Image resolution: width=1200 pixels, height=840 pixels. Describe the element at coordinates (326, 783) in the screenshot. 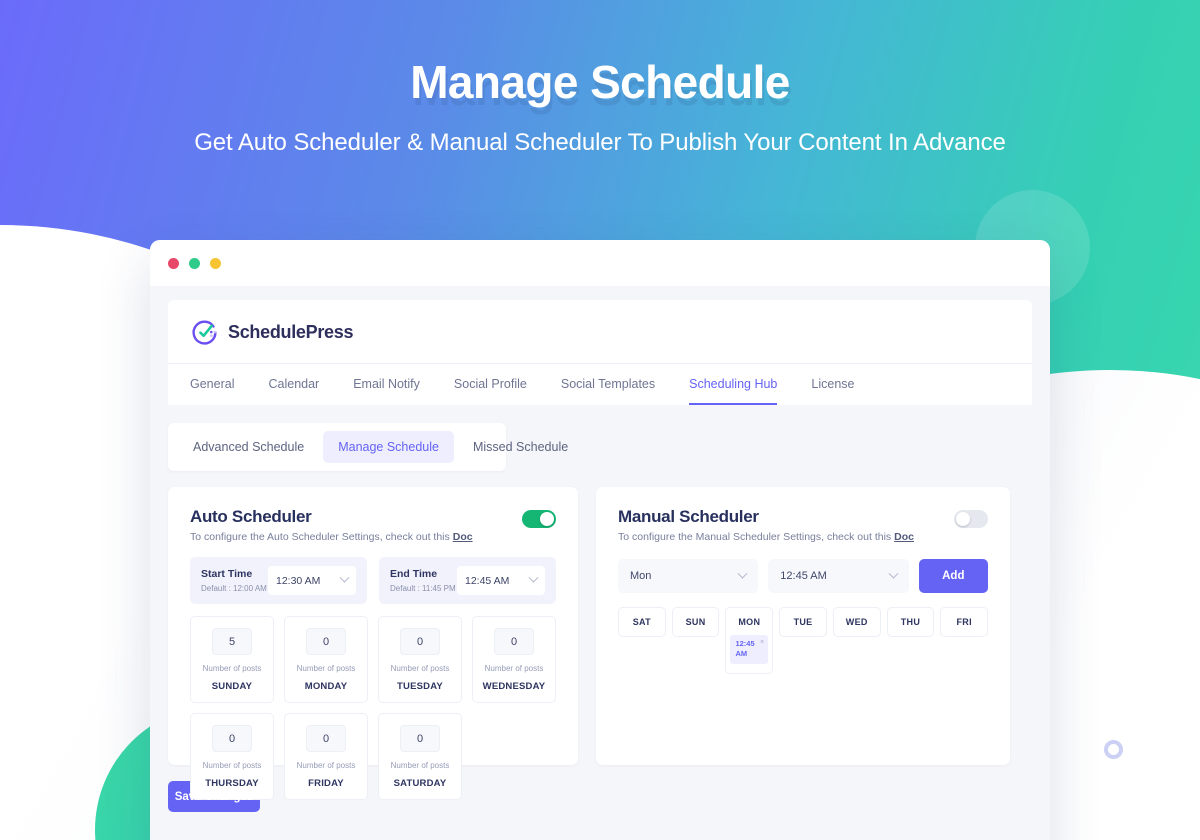

I see `day-name-label: FRIDAY` at that location.